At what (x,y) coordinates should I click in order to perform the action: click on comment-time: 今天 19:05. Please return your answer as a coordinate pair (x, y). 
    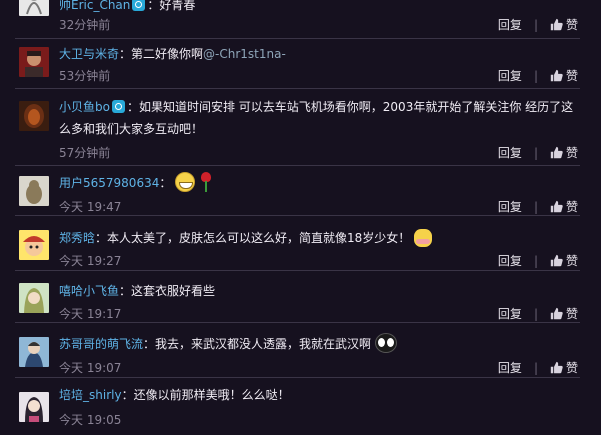
    Looking at the image, I should click on (90, 420).